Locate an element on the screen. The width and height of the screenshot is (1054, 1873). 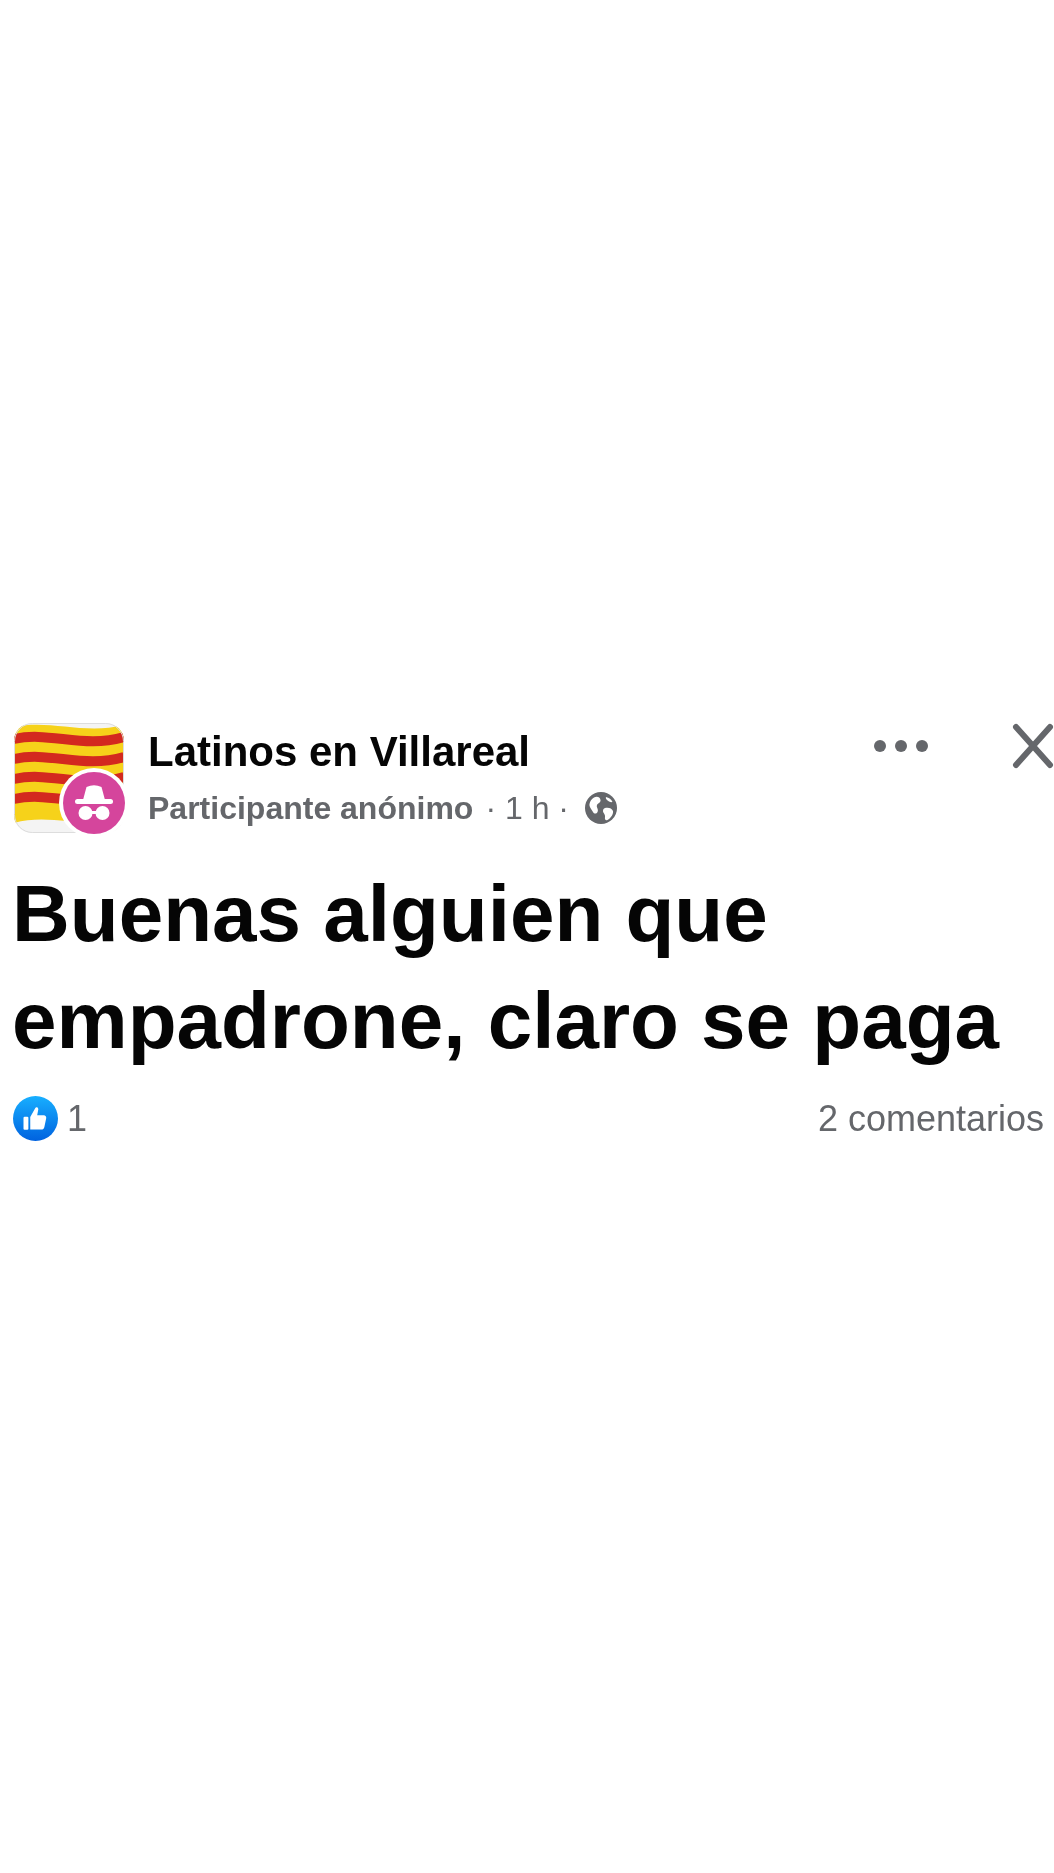
close-icon is located at coordinates (1033, 745).